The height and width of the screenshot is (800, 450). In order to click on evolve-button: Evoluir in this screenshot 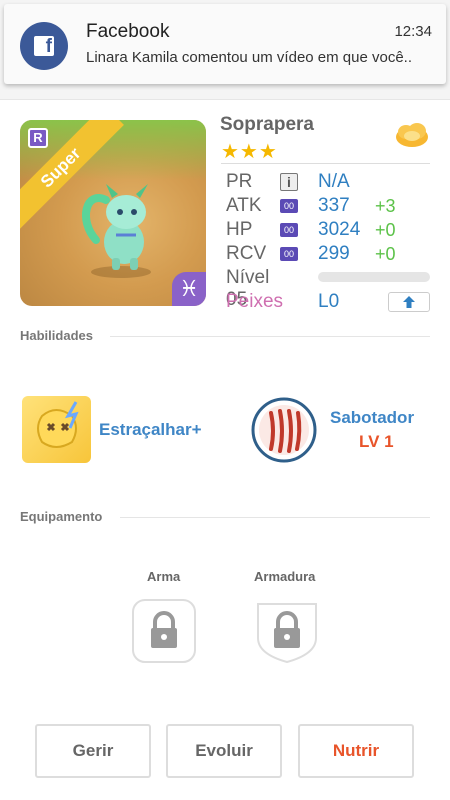, I will do `click(224, 751)`.